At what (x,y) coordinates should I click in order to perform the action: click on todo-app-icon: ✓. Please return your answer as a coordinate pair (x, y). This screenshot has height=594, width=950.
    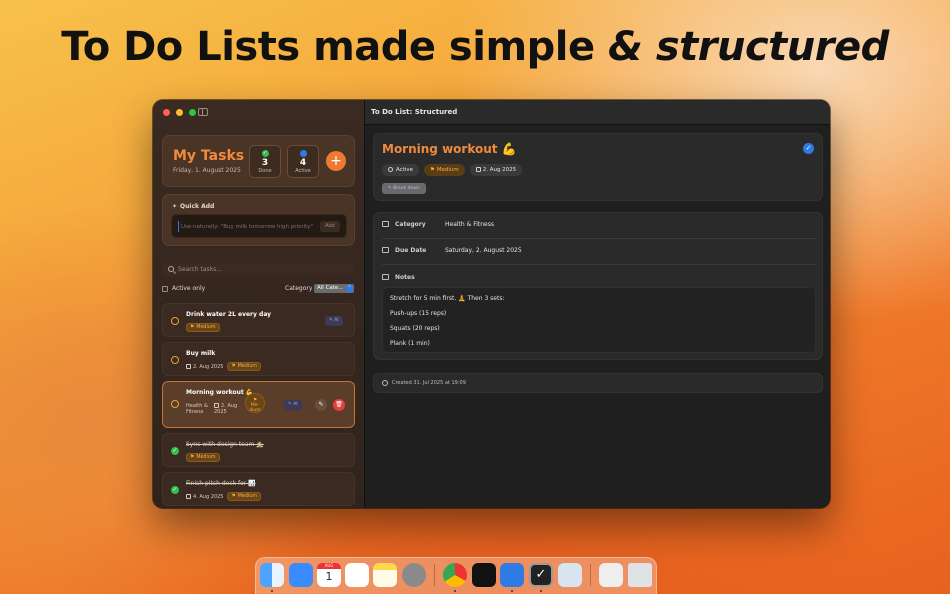
    Looking at the image, I should click on (541, 575).